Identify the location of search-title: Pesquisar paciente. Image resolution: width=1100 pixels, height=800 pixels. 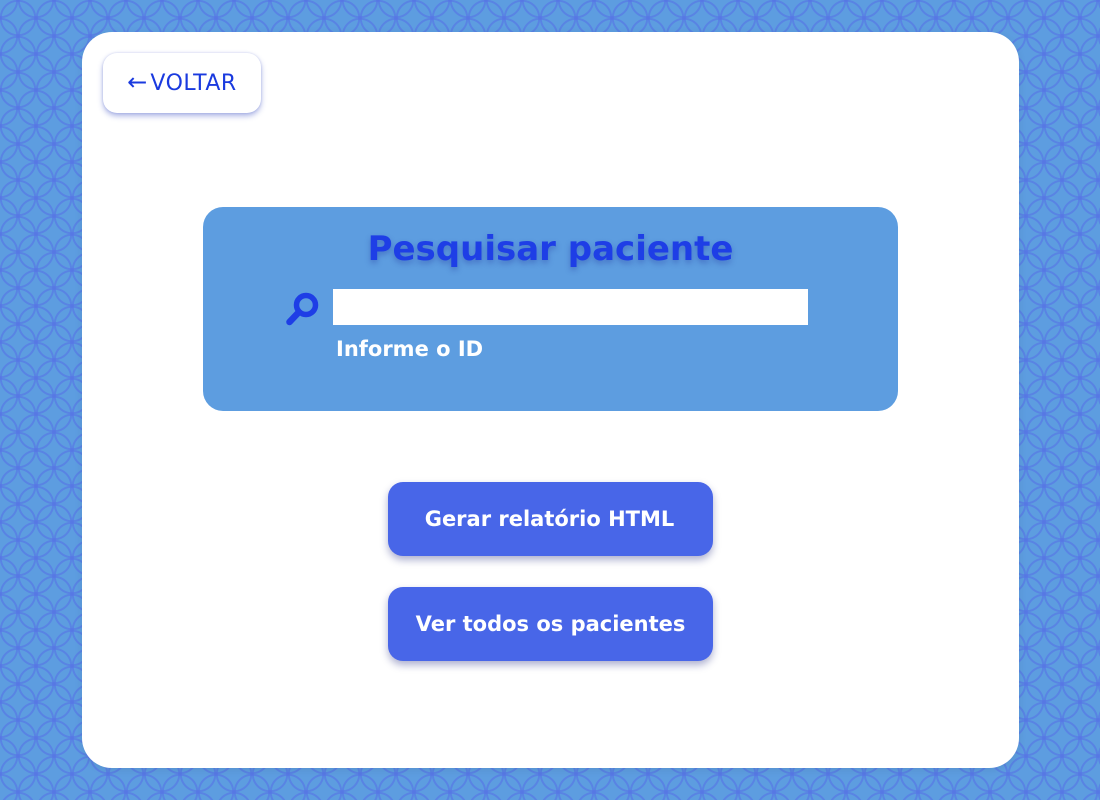
(550, 249).